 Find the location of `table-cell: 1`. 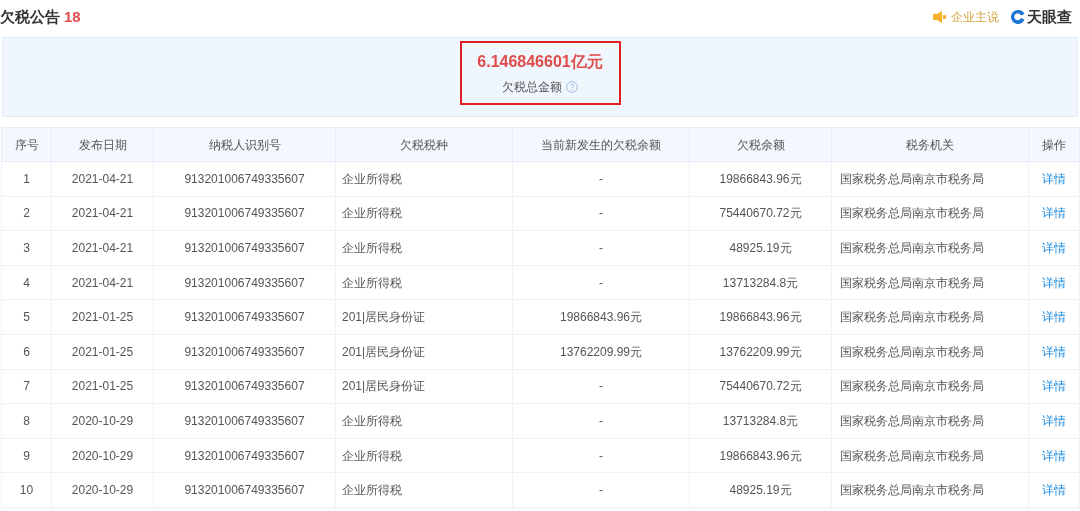

table-cell: 1 is located at coordinates (26, 179).